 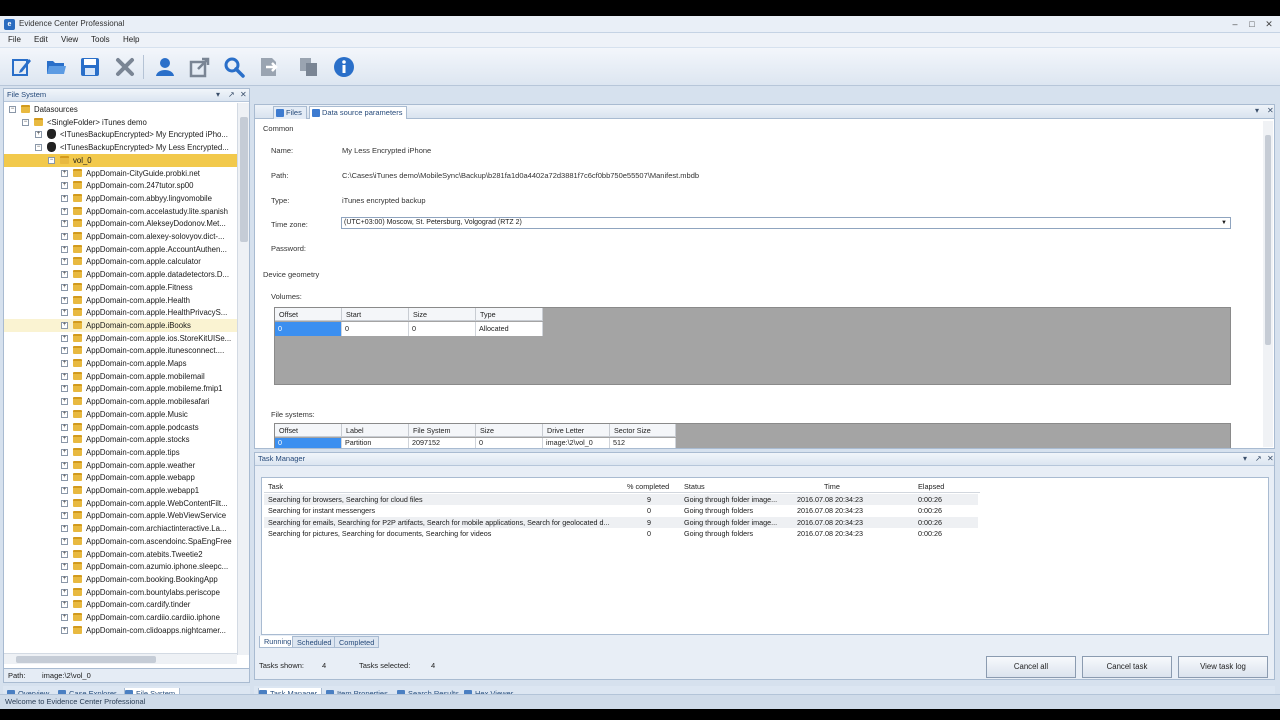 I want to click on tree-node: + AppDomain-com.apple.webapp1, so click(x=120, y=490).